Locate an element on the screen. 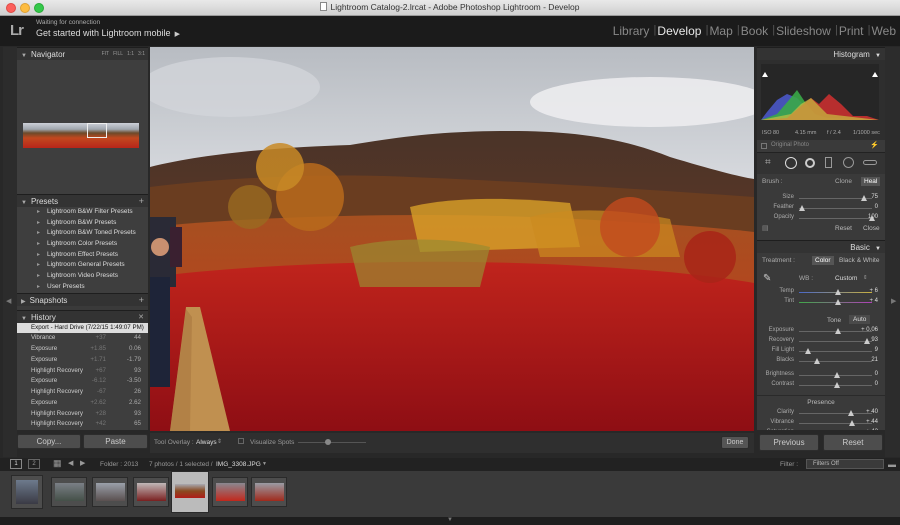 This screenshot has width=900, height=525. add-snapshot-icon: + is located at coordinates (141, 300).